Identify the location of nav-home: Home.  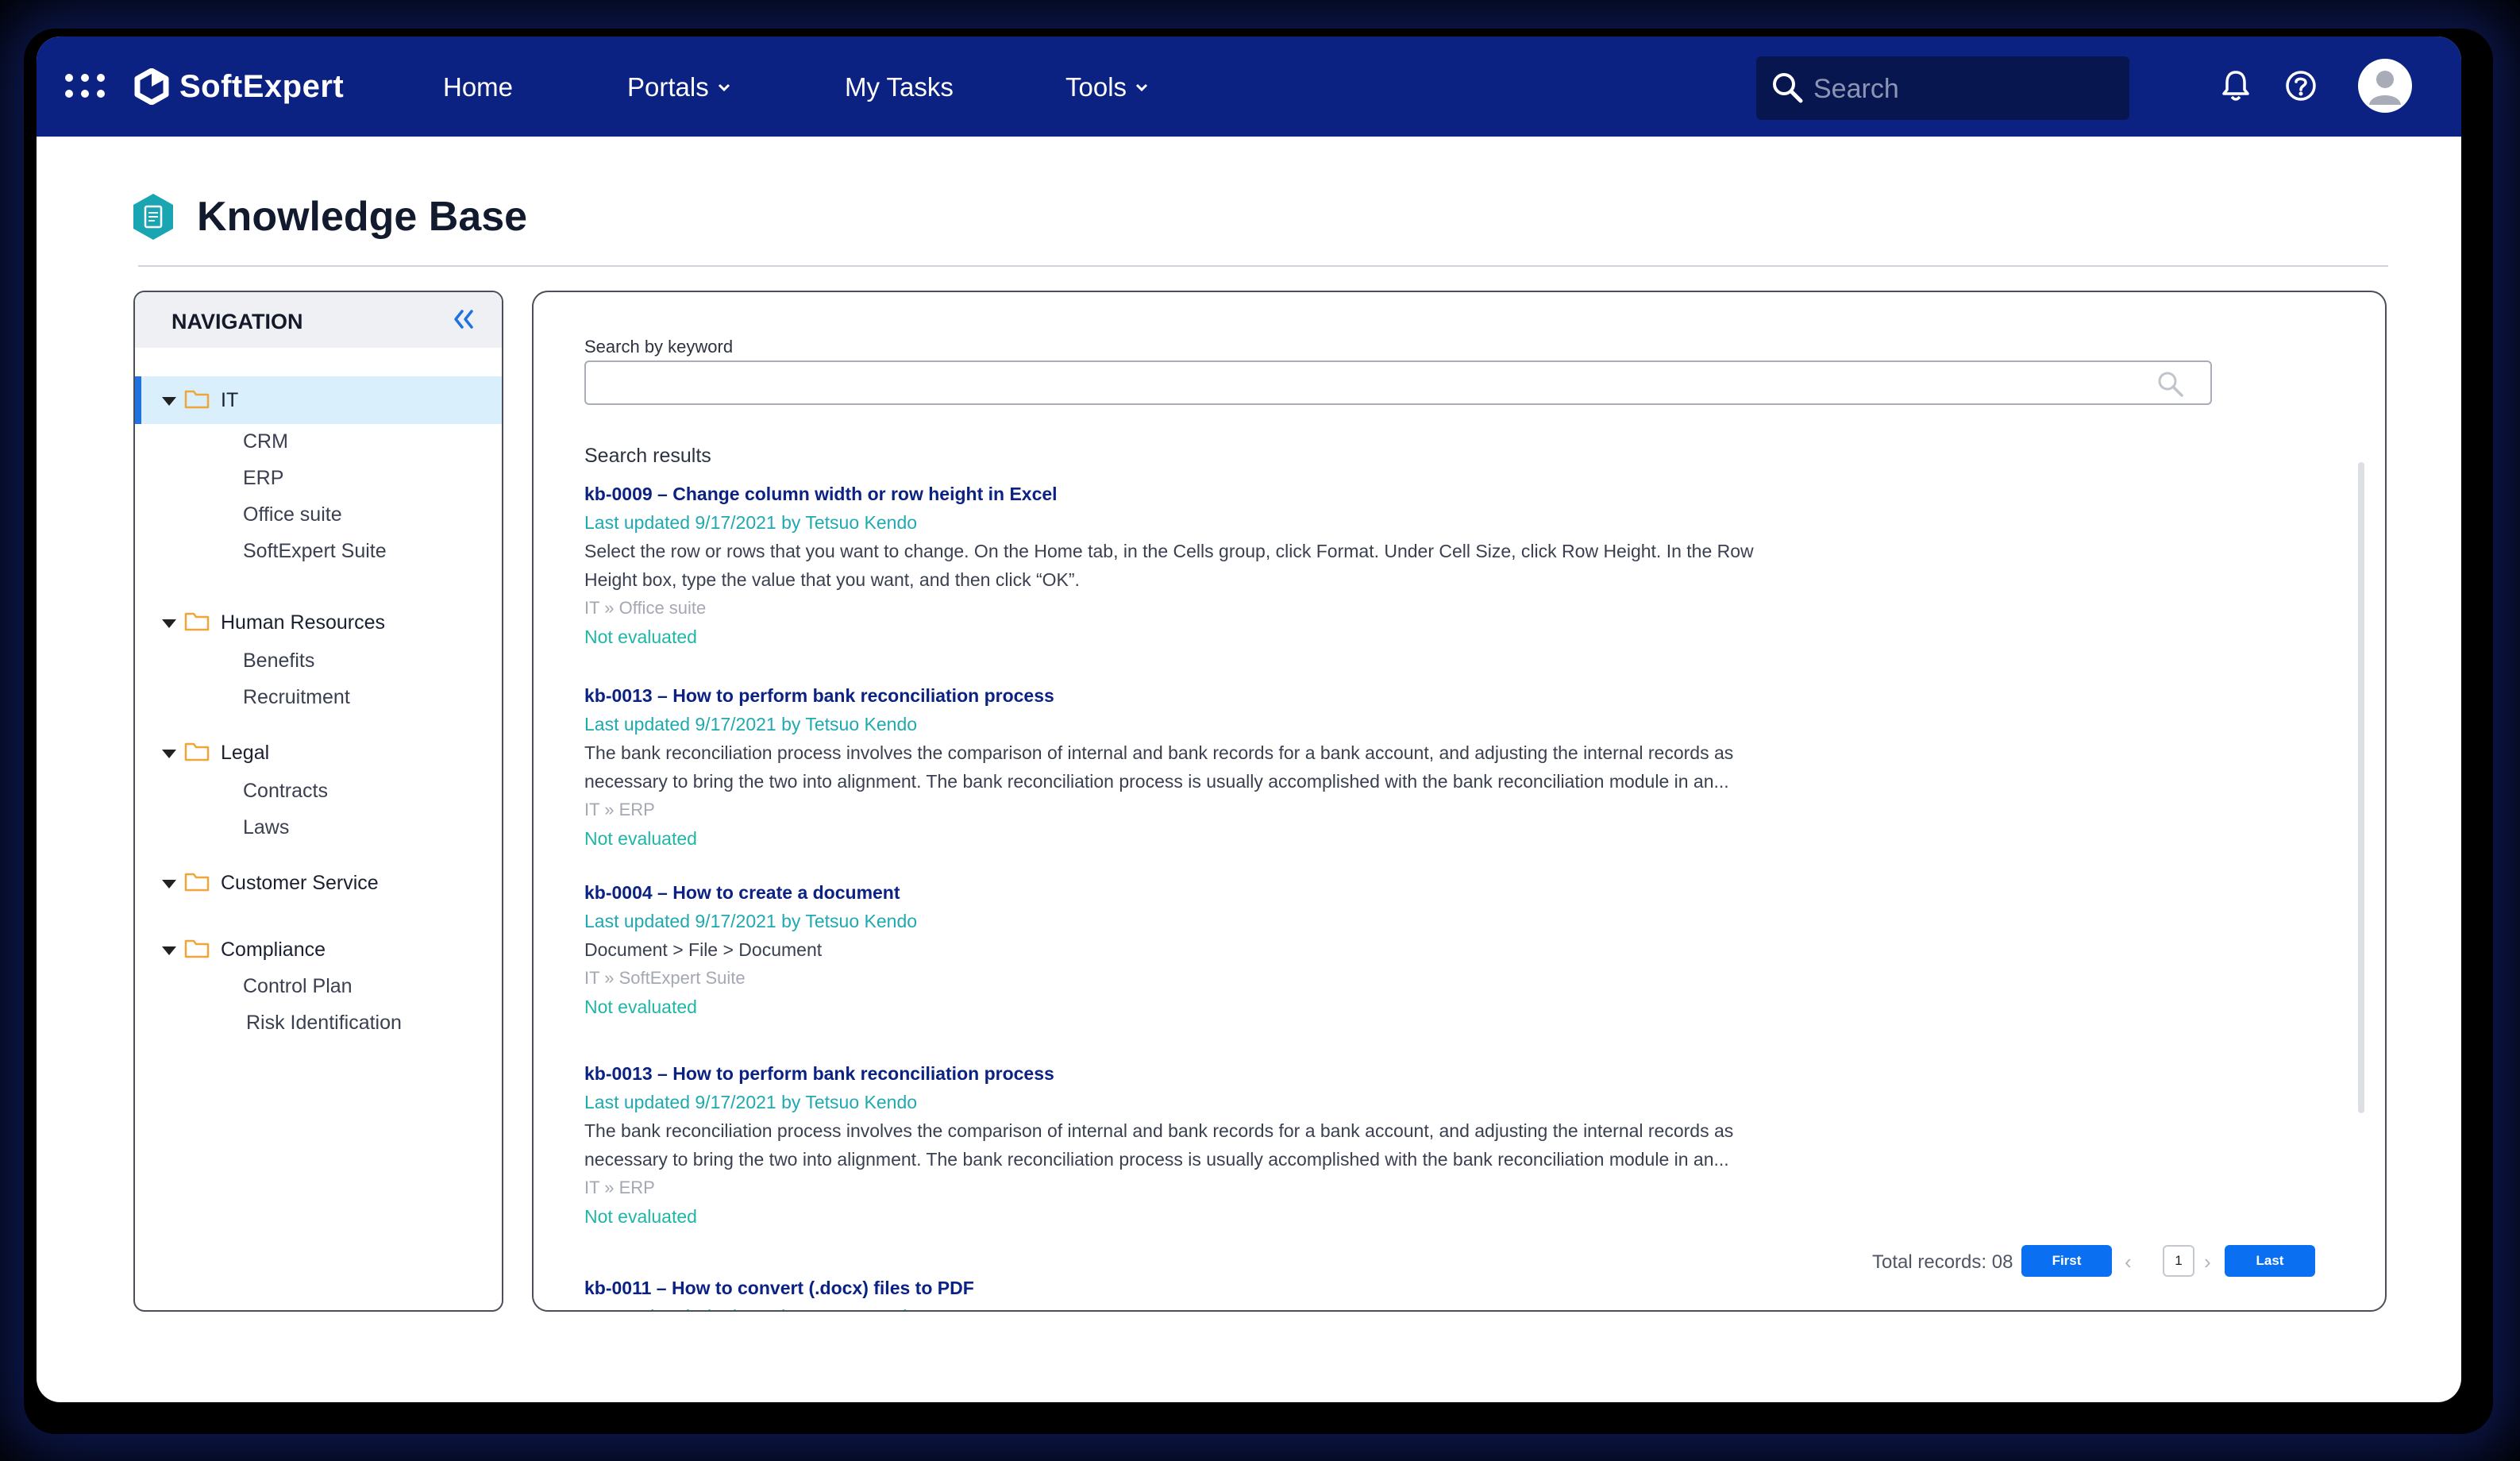
(478, 87).